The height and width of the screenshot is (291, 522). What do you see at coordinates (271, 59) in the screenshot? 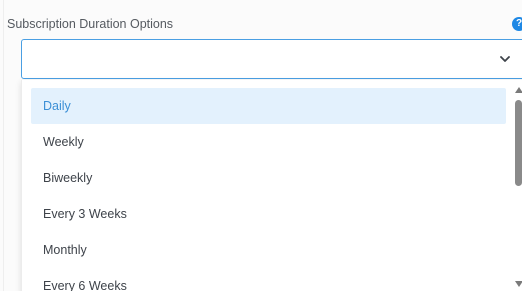
I see `duration-select` at bounding box center [271, 59].